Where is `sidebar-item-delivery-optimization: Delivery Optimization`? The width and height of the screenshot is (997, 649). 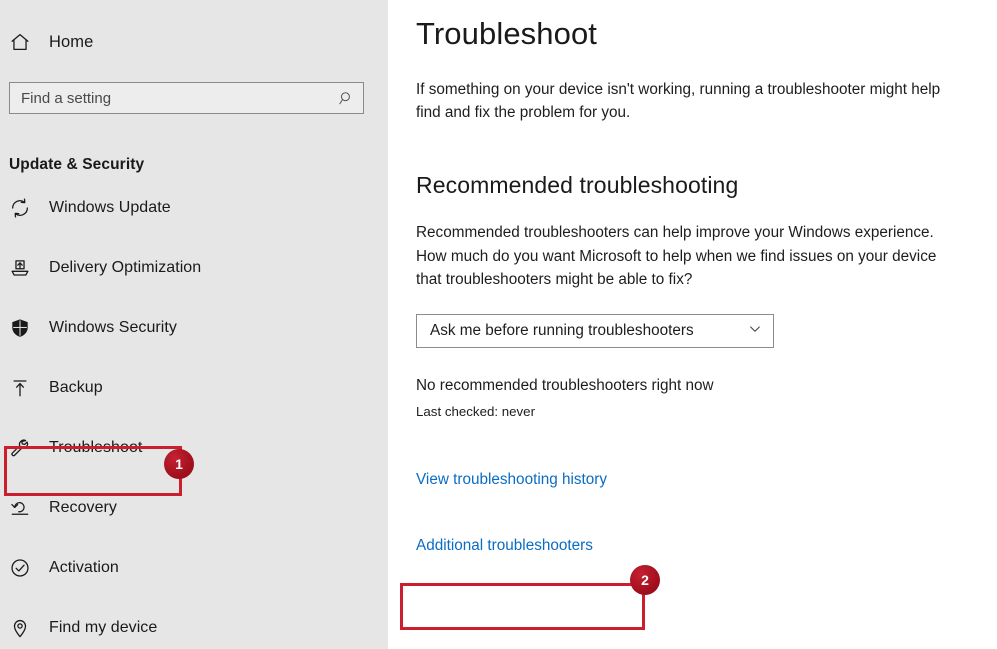
sidebar-item-delivery-optimization: Delivery Optimization is located at coordinates (194, 268).